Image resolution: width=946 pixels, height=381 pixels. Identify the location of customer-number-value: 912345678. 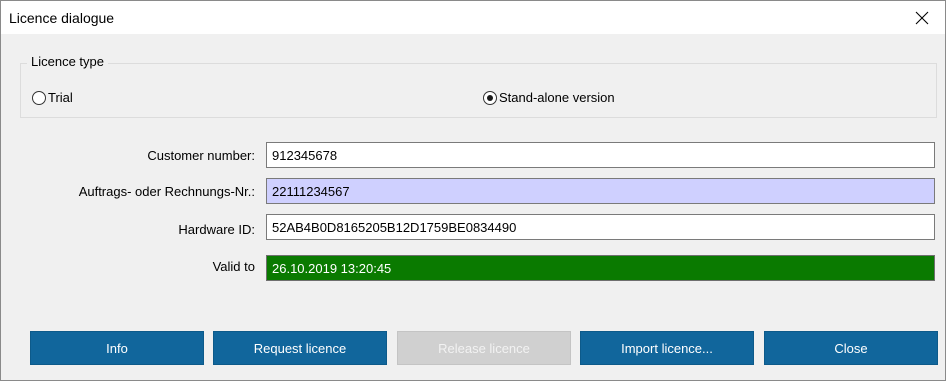
(305, 155).